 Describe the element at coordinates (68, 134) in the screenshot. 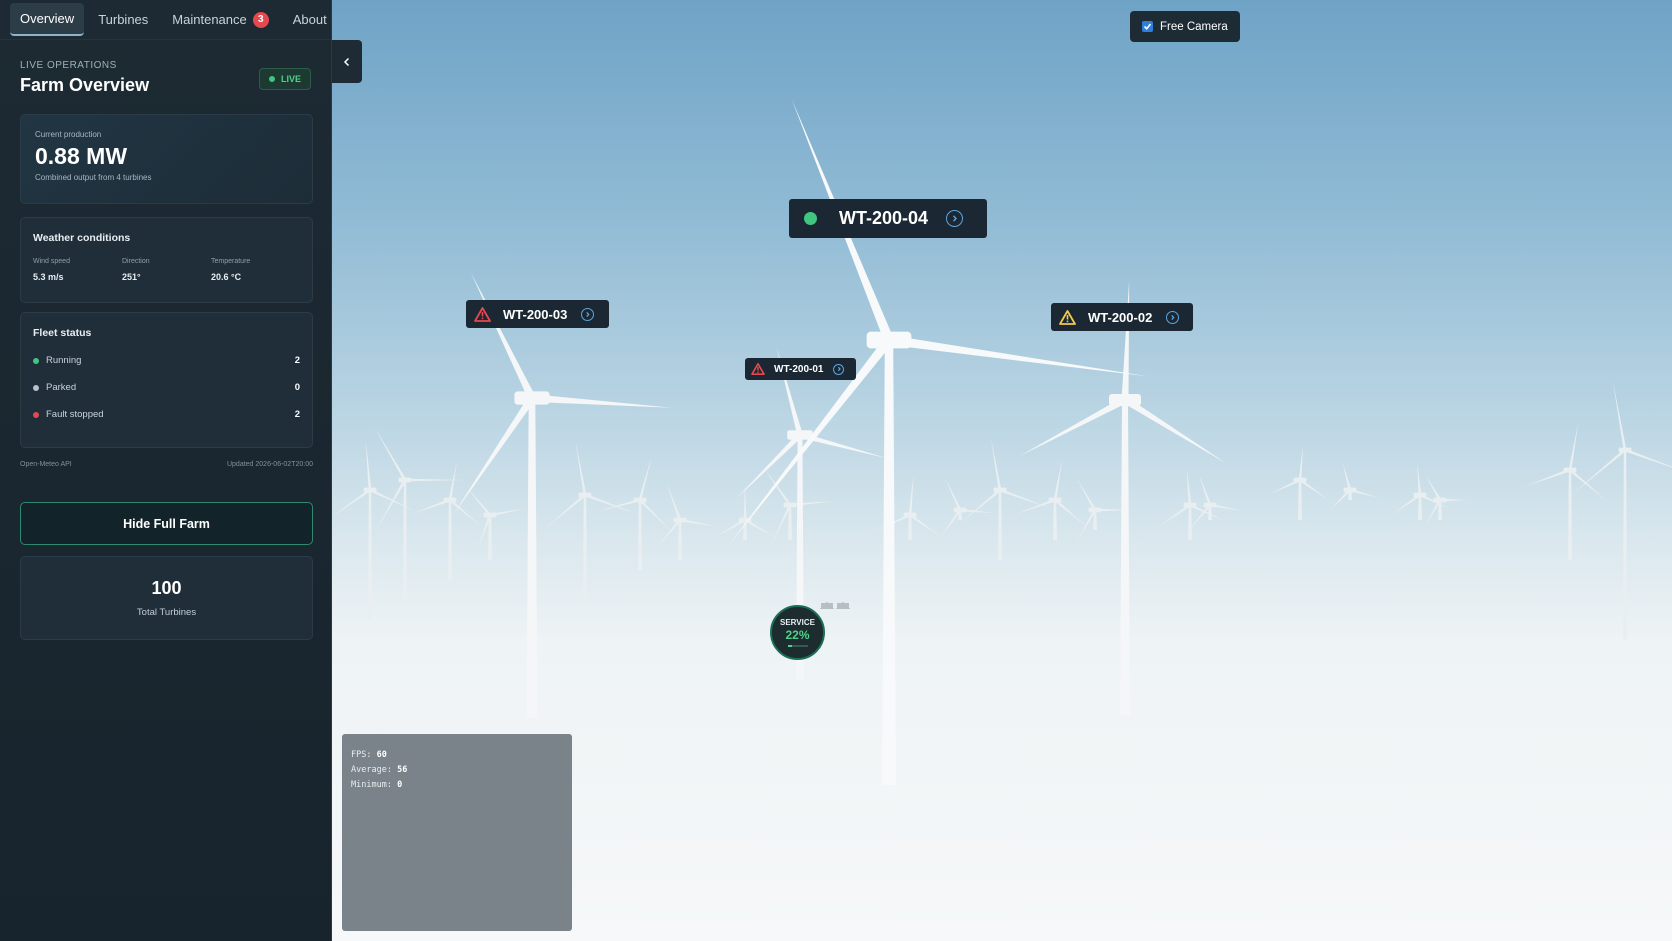

I see `production-label: Current production` at that location.